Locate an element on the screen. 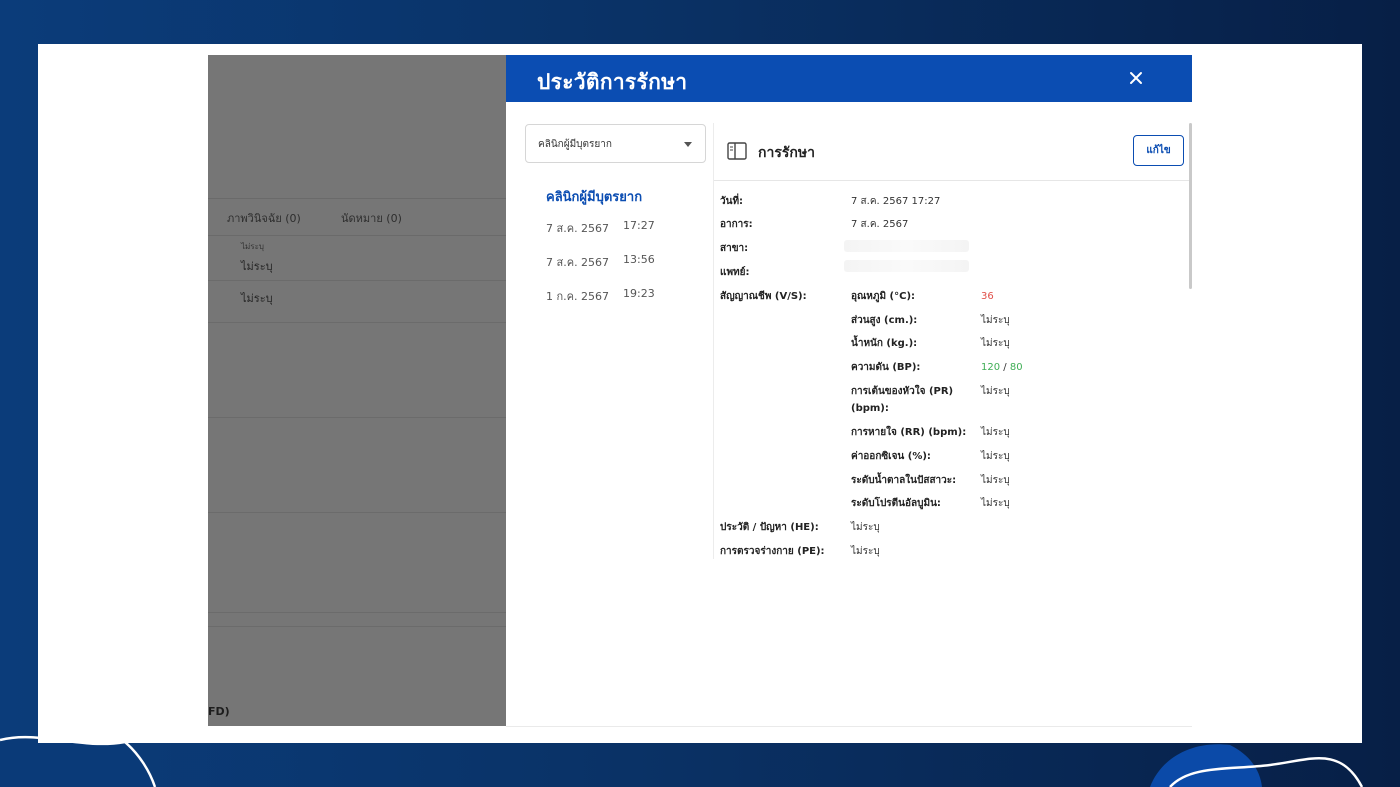  table-row: ไม่ระบุ is located at coordinates (357, 302).